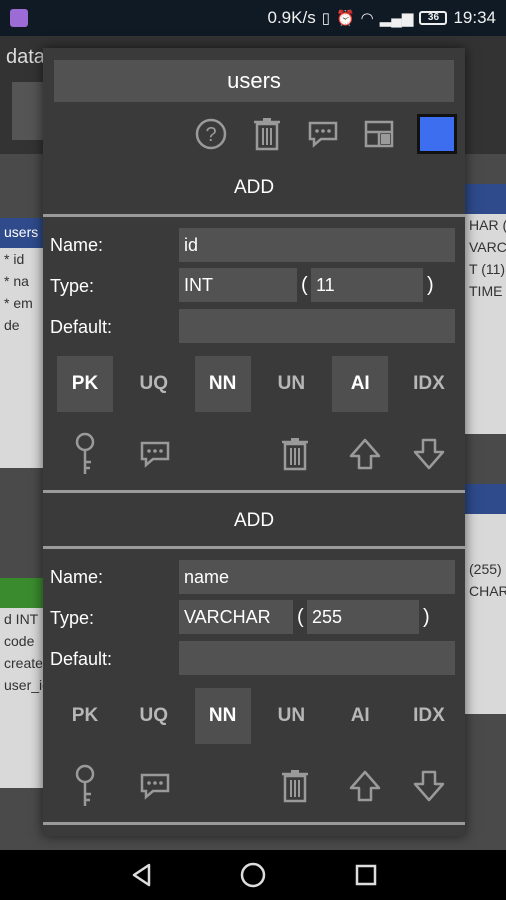 The height and width of the screenshot is (900, 506). What do you see at coordinates (253, 18) in the screenshot?
I see `status-bar: 0.9K/s ▯ ⏰ ◠ ▂▄▆ 36 19:34` at bounding box center [253, 18].